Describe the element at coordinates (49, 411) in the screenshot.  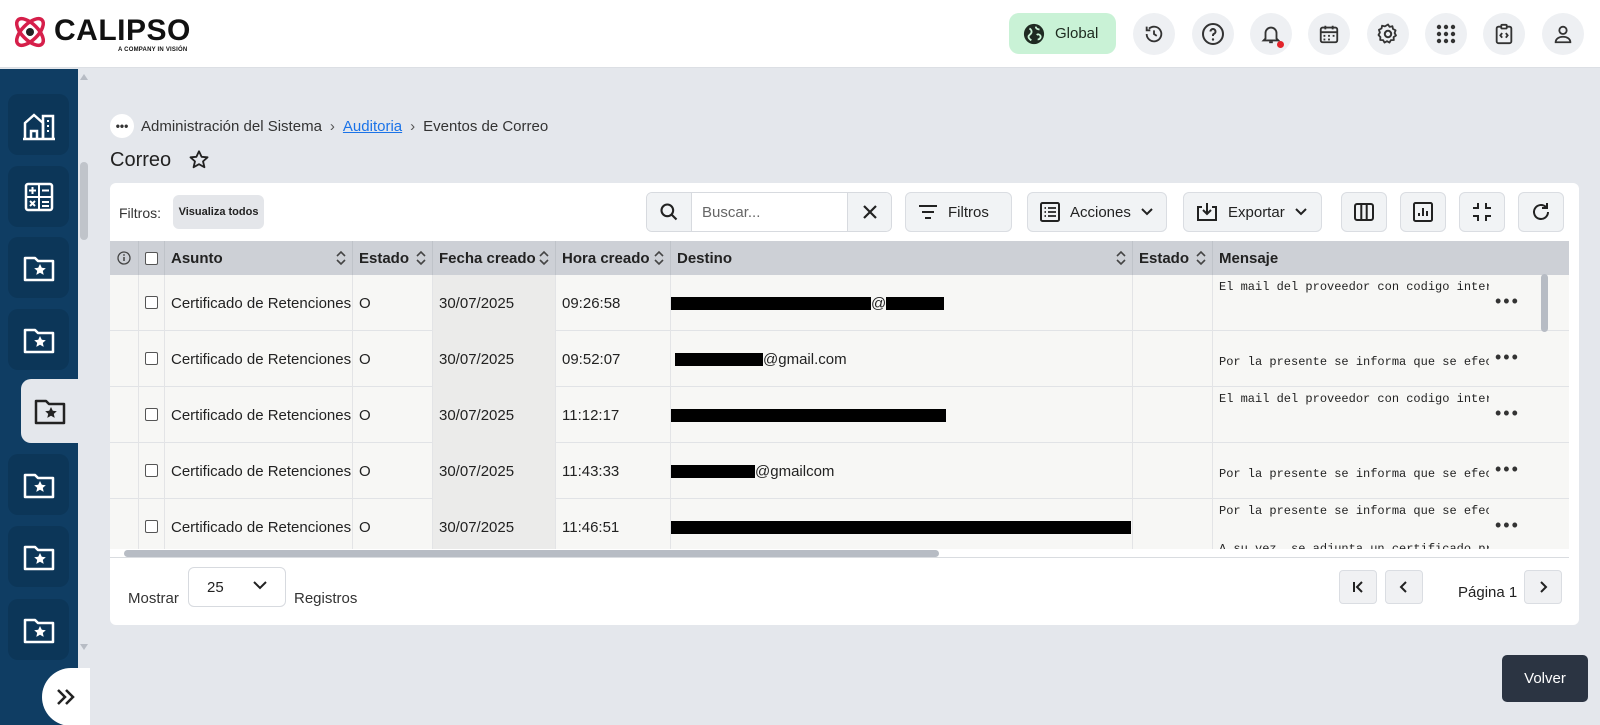
I see `sidebar-item-folder-active` at that location.